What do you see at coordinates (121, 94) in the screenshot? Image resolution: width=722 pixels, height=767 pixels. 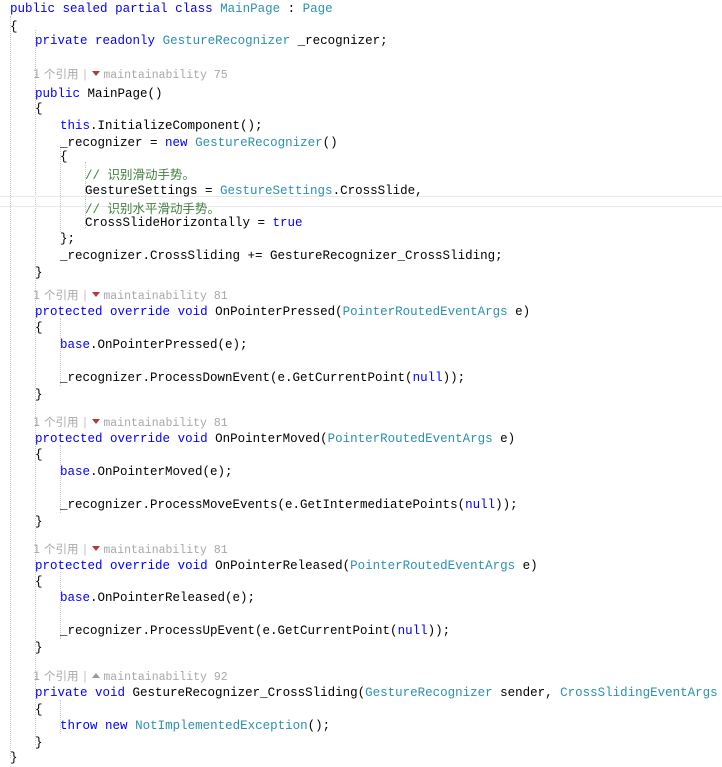 I see `code-token: MainPage()` at bounding box center [121, 94].